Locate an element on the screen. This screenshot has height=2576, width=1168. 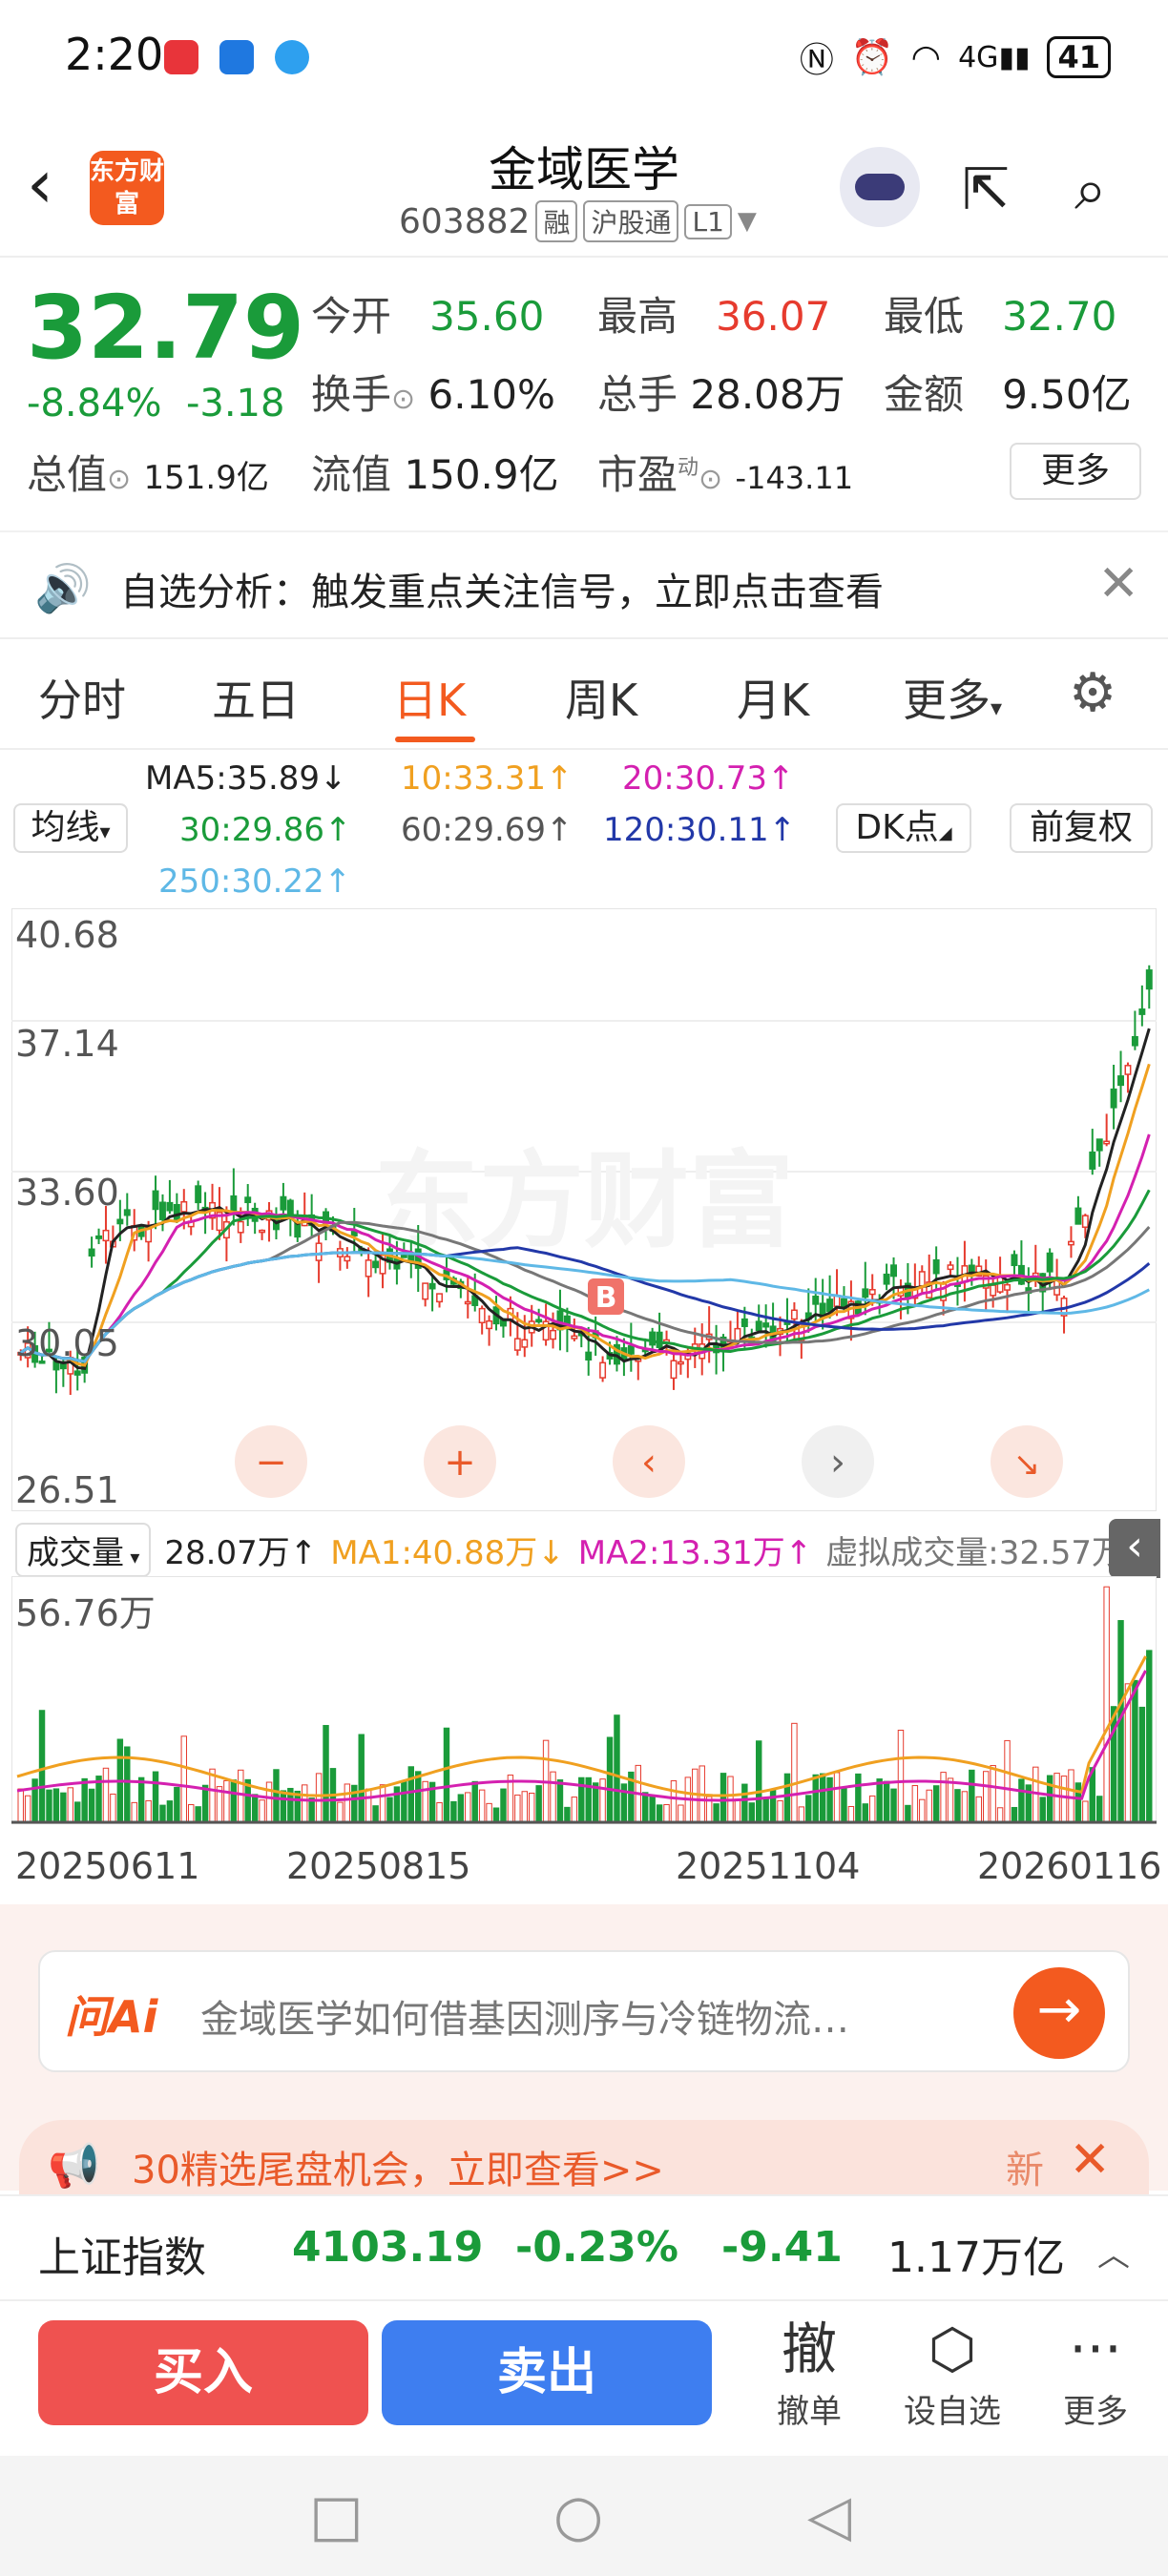
volume-field: 总手 28.08万 is located at coordinates (721, 394).